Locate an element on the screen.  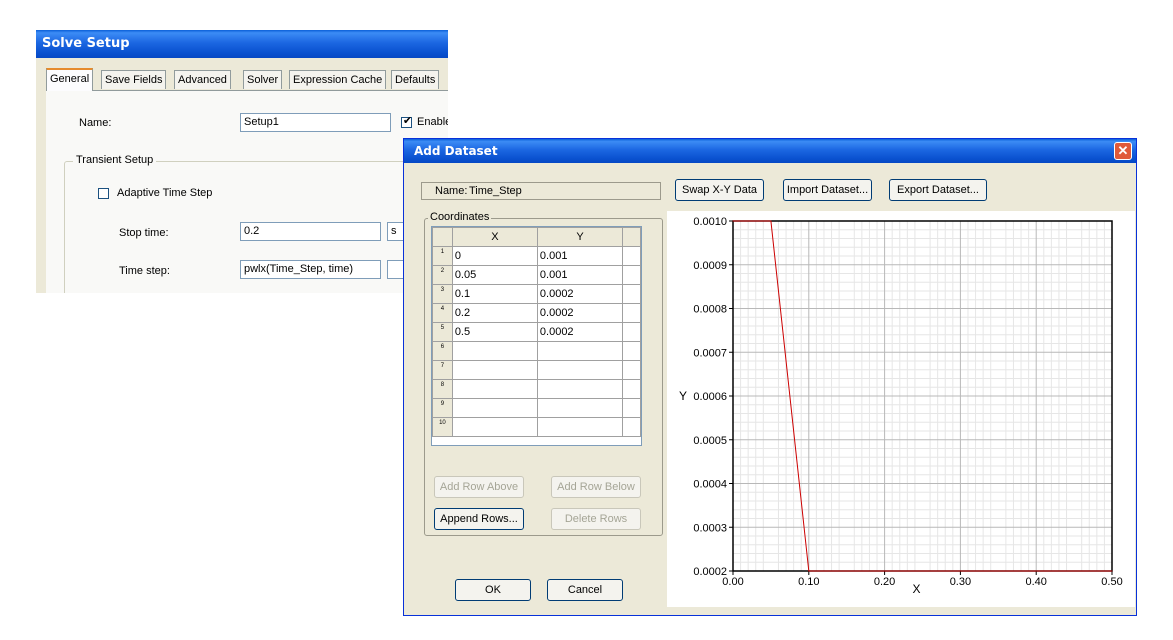
row-header: 10 is located at coordinates (442, 427).